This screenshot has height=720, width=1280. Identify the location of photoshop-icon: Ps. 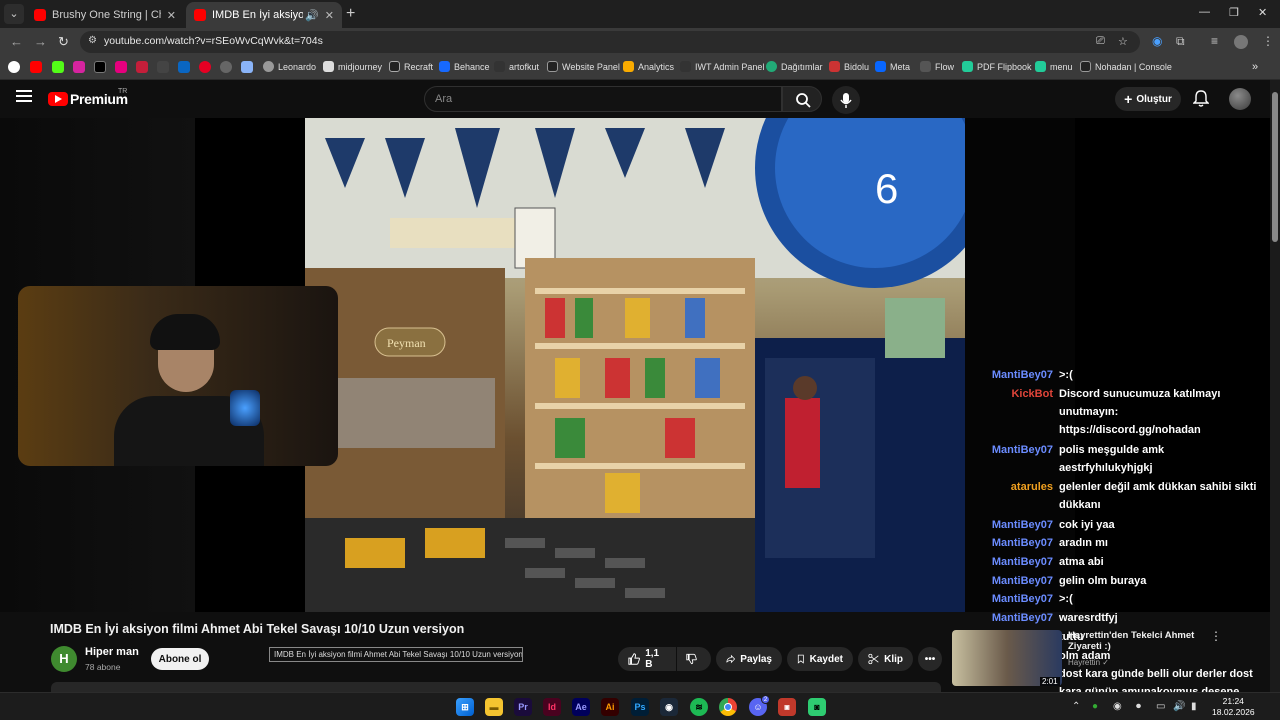
(640, 707).